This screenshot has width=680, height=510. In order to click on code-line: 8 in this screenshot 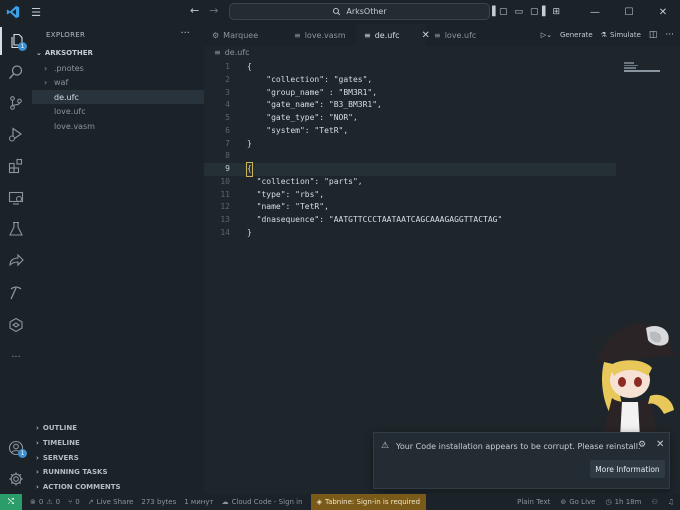, I will do `click(410, 156)`.